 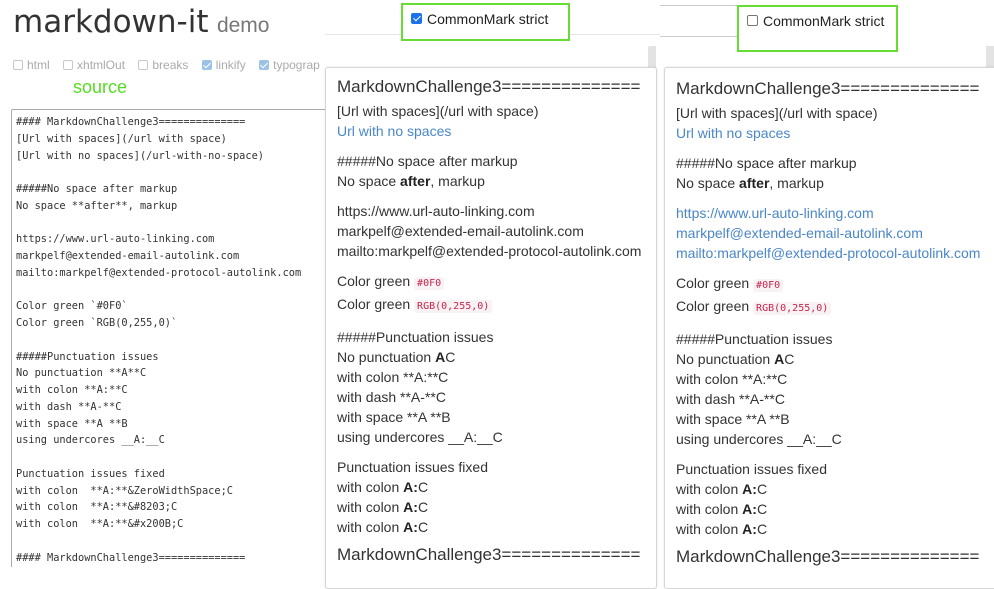 What do you see at coordinates (243, 25) in the screenshot?
I see `app-subtitle: demo` at bounding box center [243, 25].